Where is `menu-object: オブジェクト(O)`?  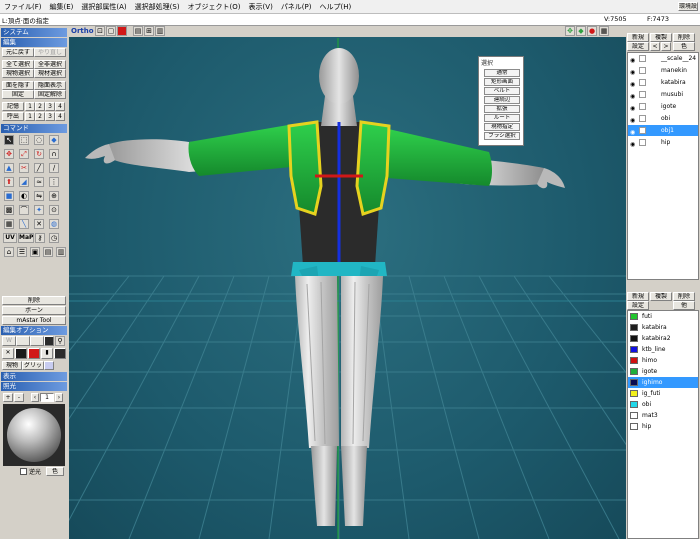 menu-object: オブジェクト(O) is located at coordinates (214, 7).